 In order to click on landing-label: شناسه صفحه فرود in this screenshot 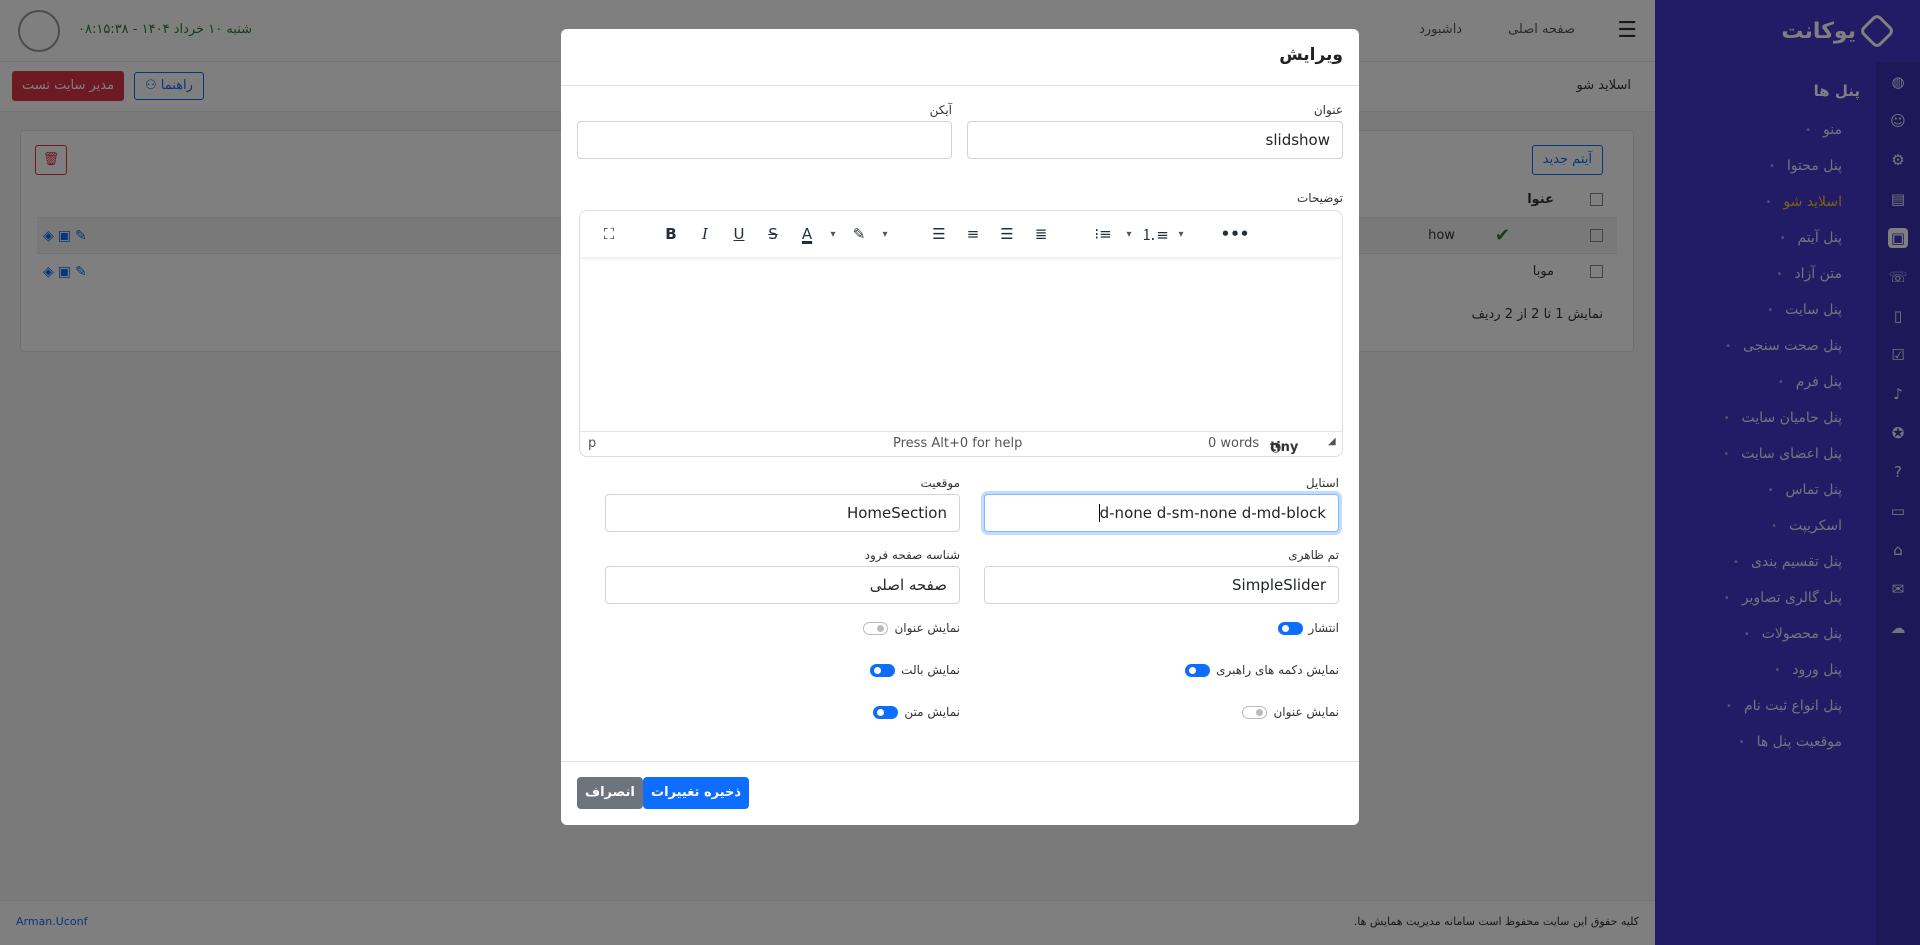, I will do `click(912, 555)`.